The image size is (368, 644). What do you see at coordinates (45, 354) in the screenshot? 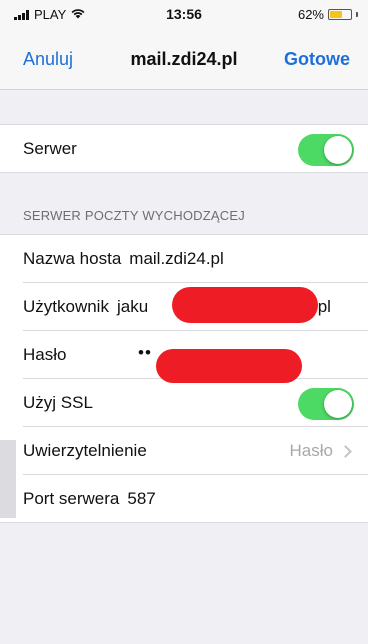
I see `password-label: Hasło` at bounding box center [45, 354].